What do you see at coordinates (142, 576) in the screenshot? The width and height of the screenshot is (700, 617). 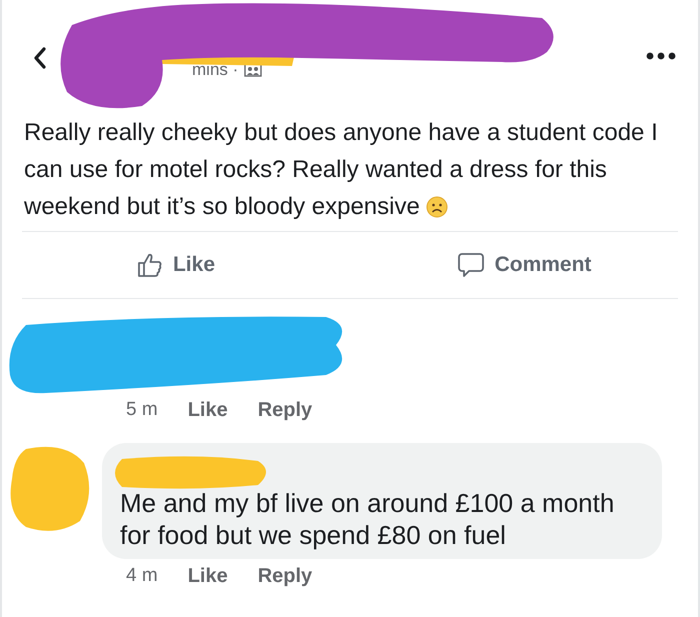 I see `comment-time: 4 m` at bounding box center [142, 576].